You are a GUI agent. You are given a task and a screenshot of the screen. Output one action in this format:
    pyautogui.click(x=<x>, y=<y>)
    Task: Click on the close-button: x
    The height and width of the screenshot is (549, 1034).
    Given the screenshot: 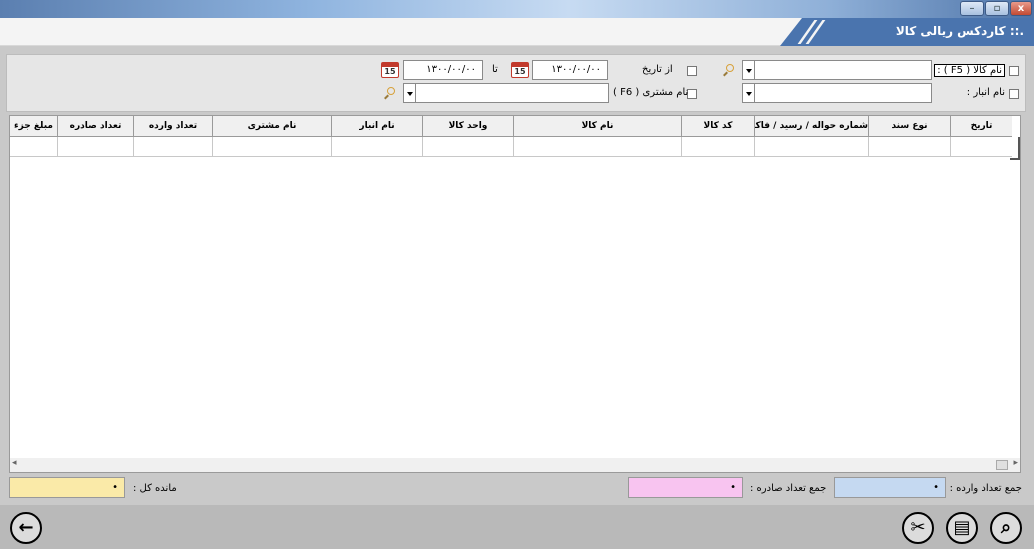 What is the action you would take?
    pyautogui.click(x=1021, y=8)
    